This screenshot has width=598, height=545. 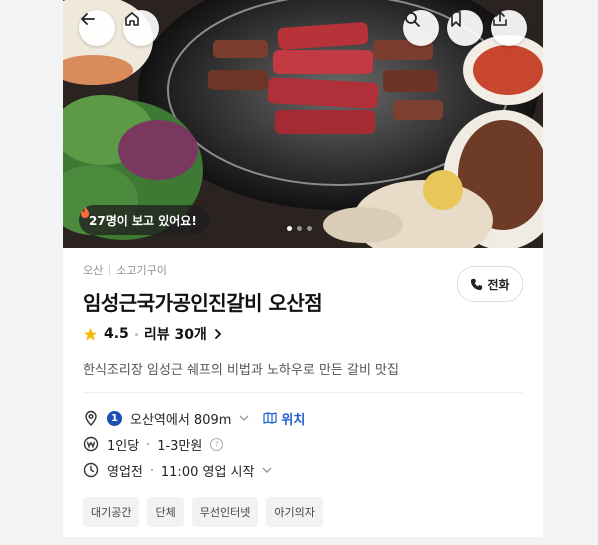 I want to click on home-icon, so click(x=132, y=19).